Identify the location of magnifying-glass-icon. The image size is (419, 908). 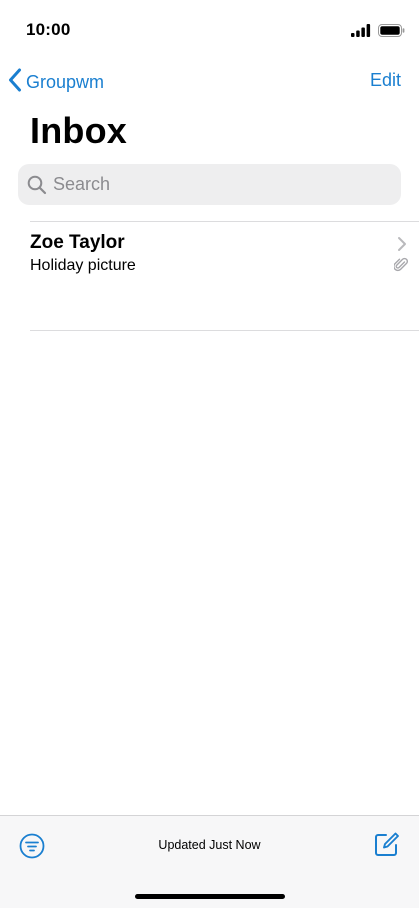
(37, 185).